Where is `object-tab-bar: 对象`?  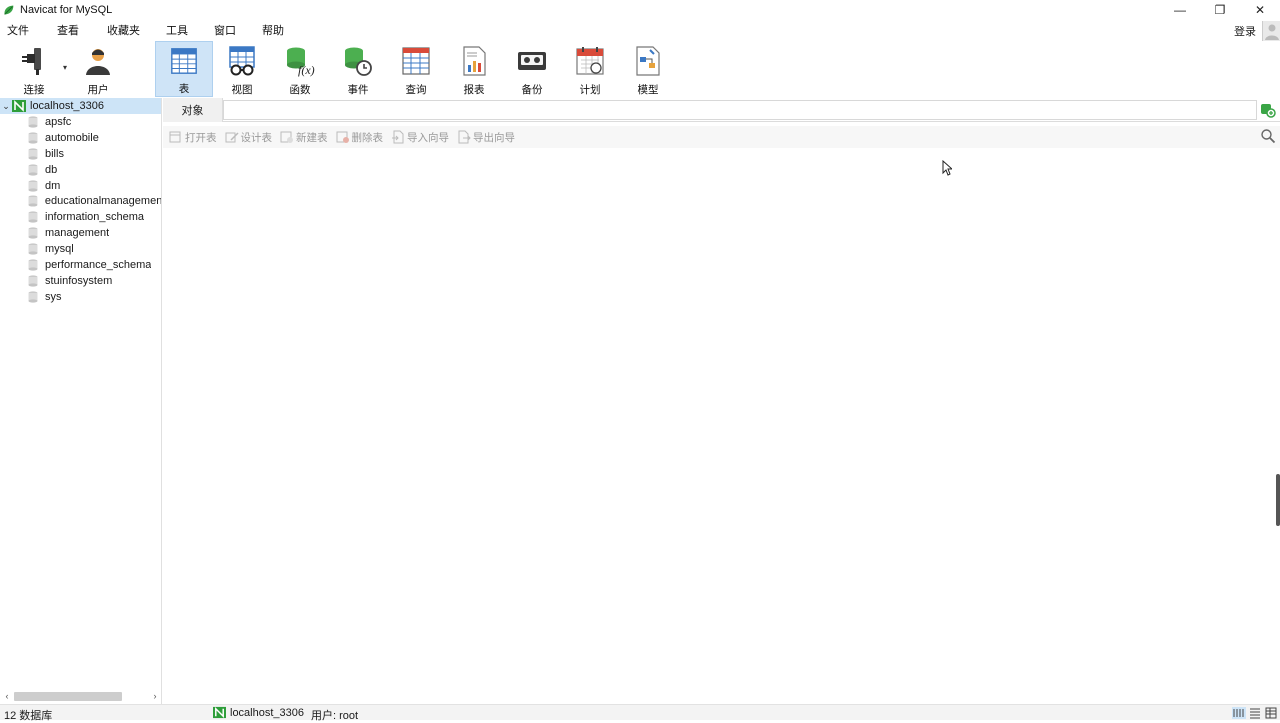 object-tab-bar: 对象 is located at coordinates (721, 110).